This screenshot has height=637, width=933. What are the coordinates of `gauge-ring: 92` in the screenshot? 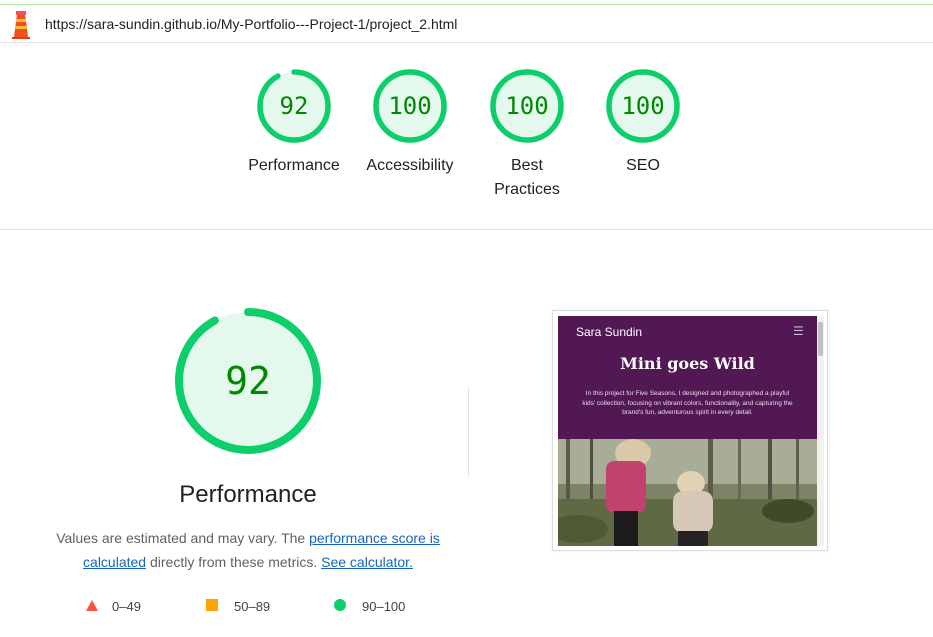 It's located at (294, 106).